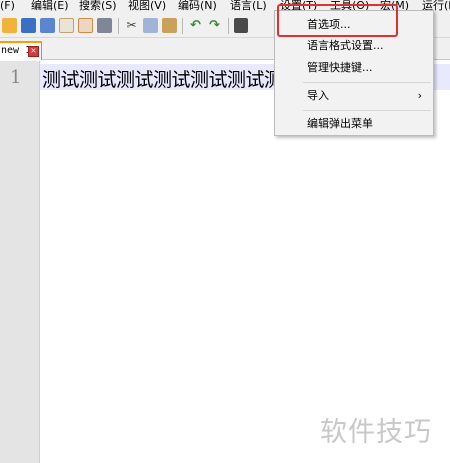  What do you see at coordinates (7, 6) in the screenshot?
I see `menu-file: (F)` at bounding box center [7, 6].